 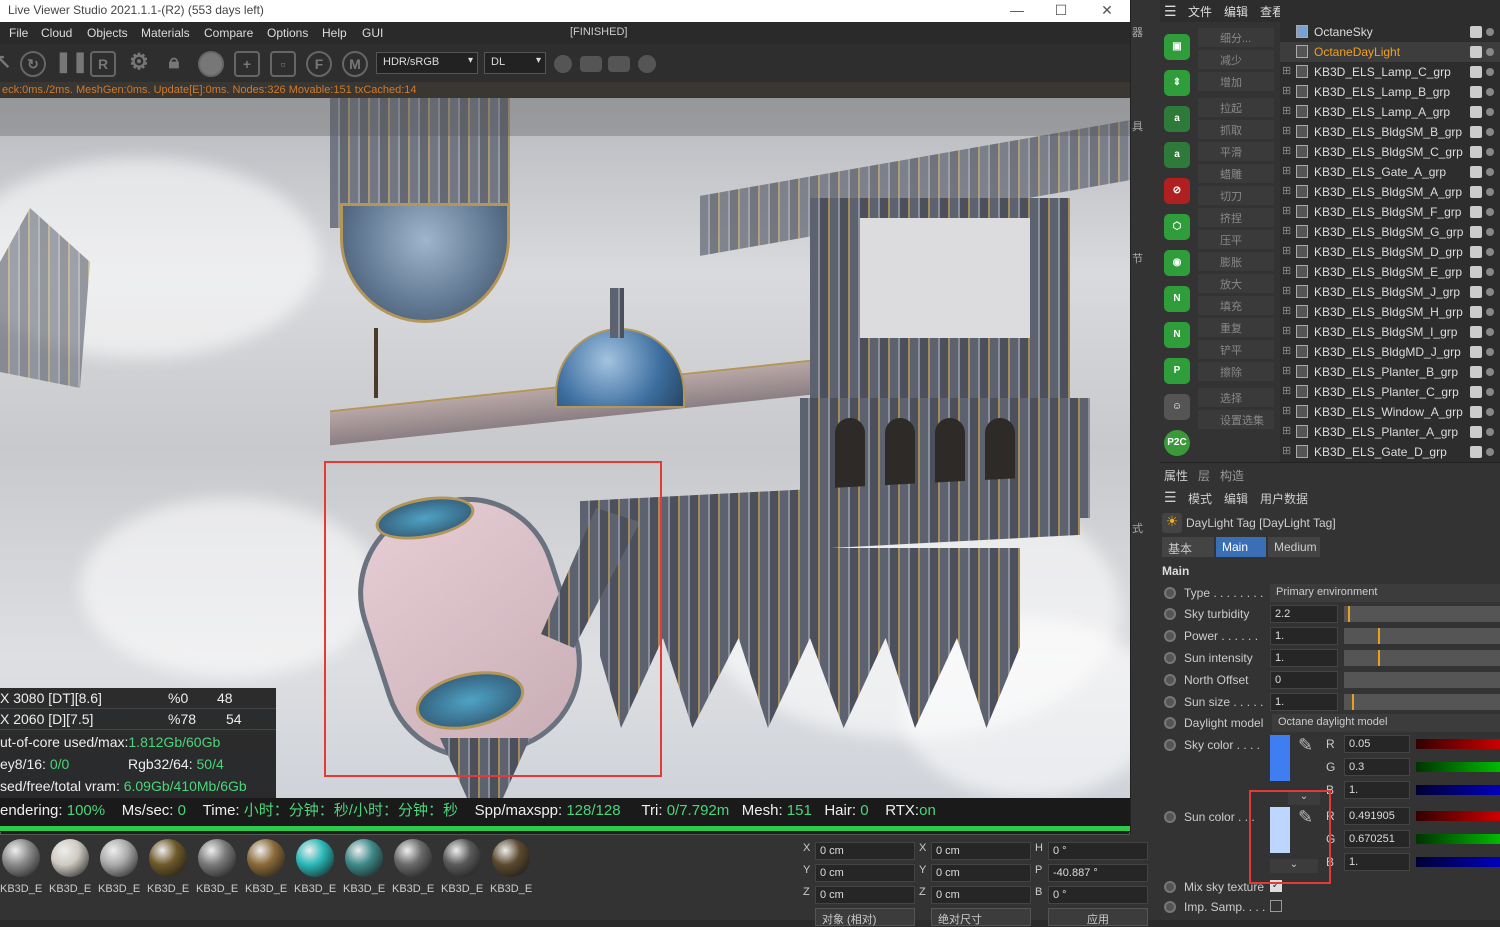 I want to click on object-row: ⊞ KB3D_ELS_BldgSM_J_grp, so click(x=1390, y=292).